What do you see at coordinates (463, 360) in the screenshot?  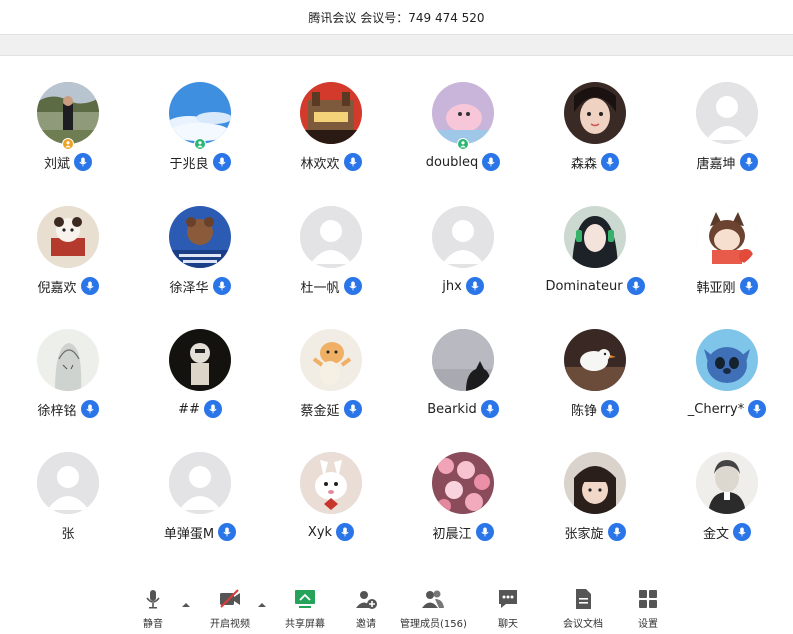 I see `participant-tile: Bearkid` at bounding box center [463, 360].